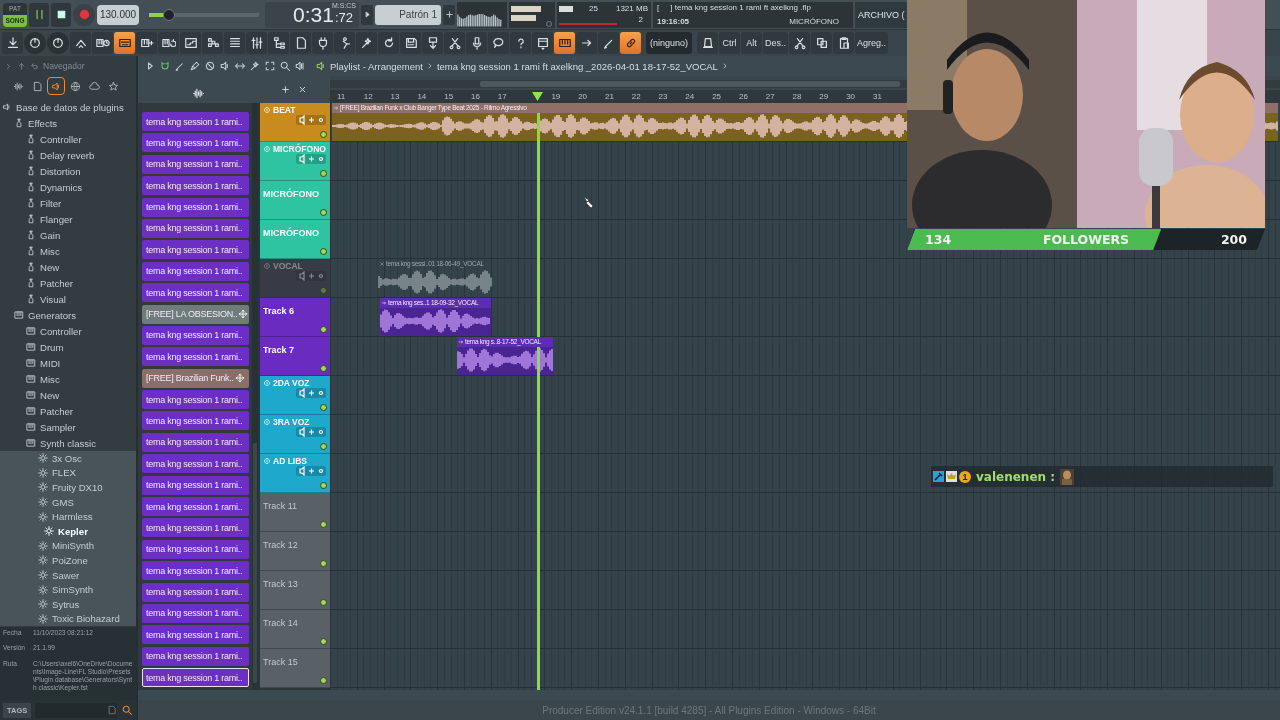  I want to click on browser-item: Sytrus, so click(86, 604).